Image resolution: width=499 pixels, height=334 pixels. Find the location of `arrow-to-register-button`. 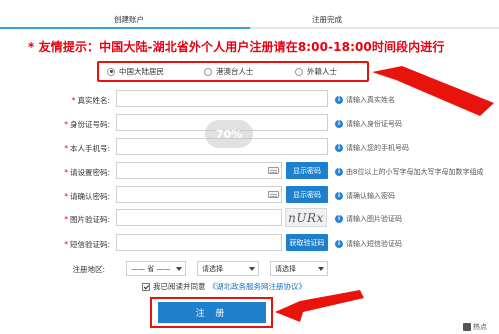

arrow-to-register-button is located at coordinates (319, 306).